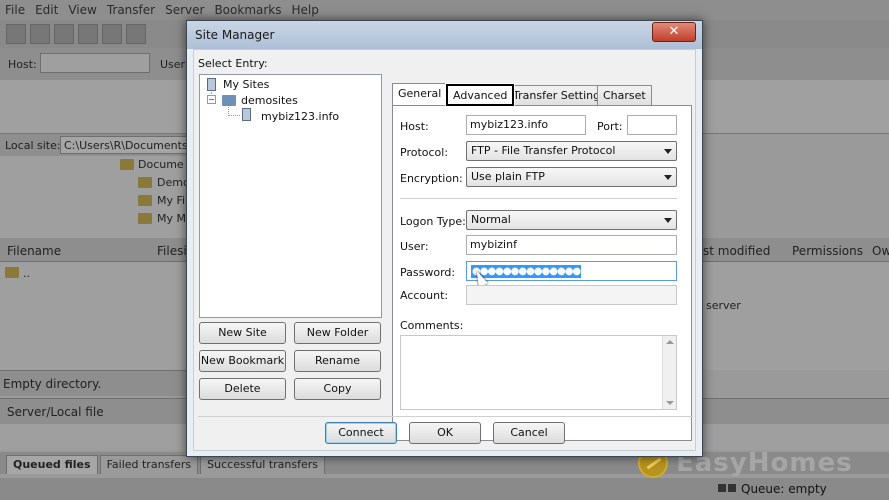  What do you see at coordinates (300, 116) in the screenshot?
I see `tree-node-mybiz123: mybiz123.info` at bounding box center [300, 116].